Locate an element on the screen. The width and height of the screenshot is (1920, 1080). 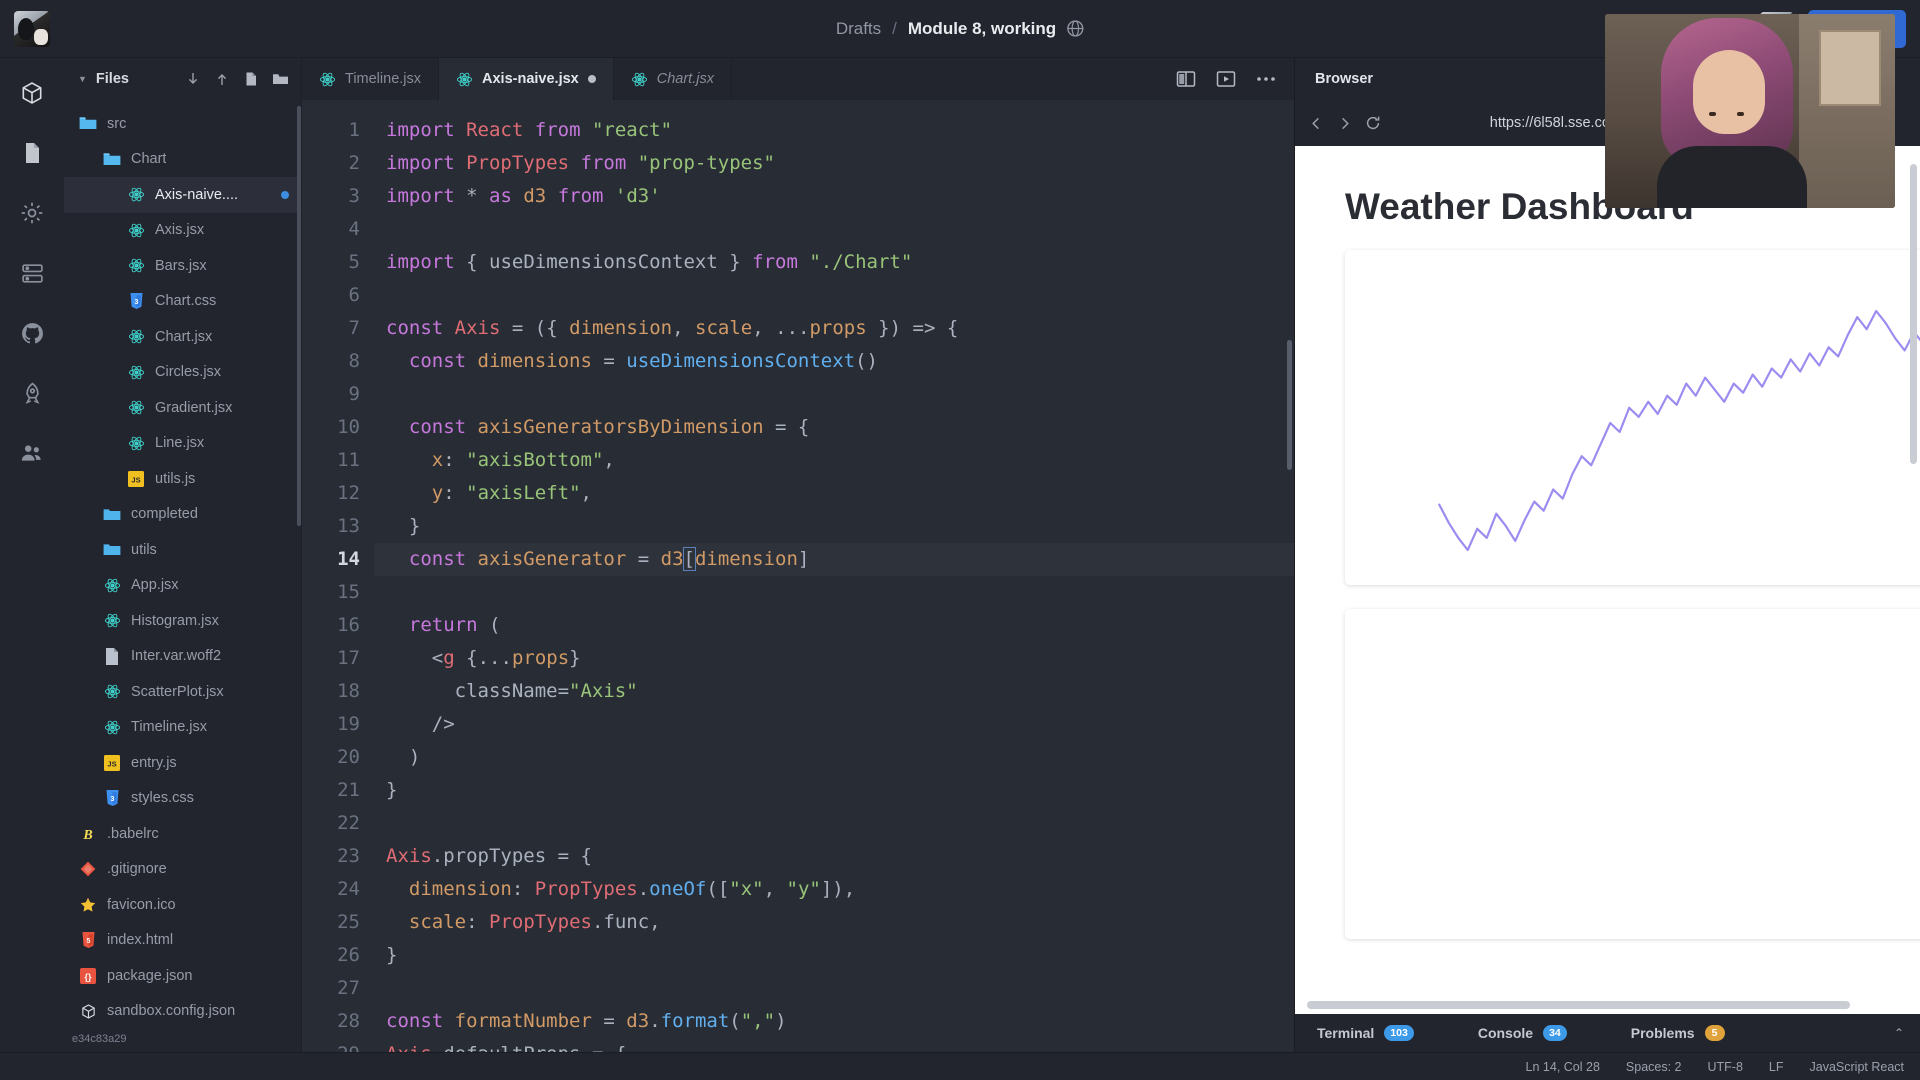
file-tree-item: ScatterPlot.jsx is located at coordinates (182, 692).